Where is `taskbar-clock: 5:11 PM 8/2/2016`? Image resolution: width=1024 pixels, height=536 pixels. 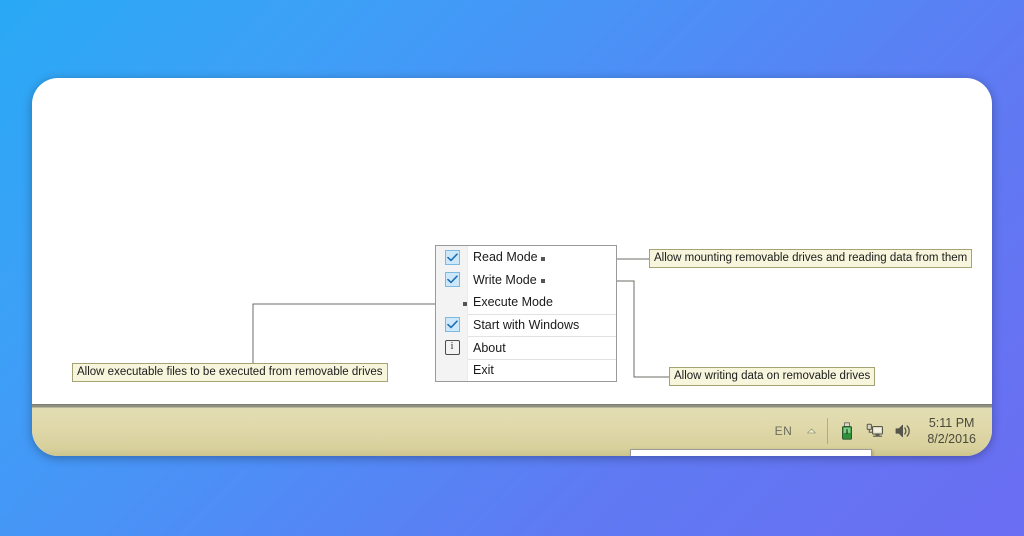 taskbar-clock: 5:11 PM 8/2/2016 is located at coordinates (952, 431).